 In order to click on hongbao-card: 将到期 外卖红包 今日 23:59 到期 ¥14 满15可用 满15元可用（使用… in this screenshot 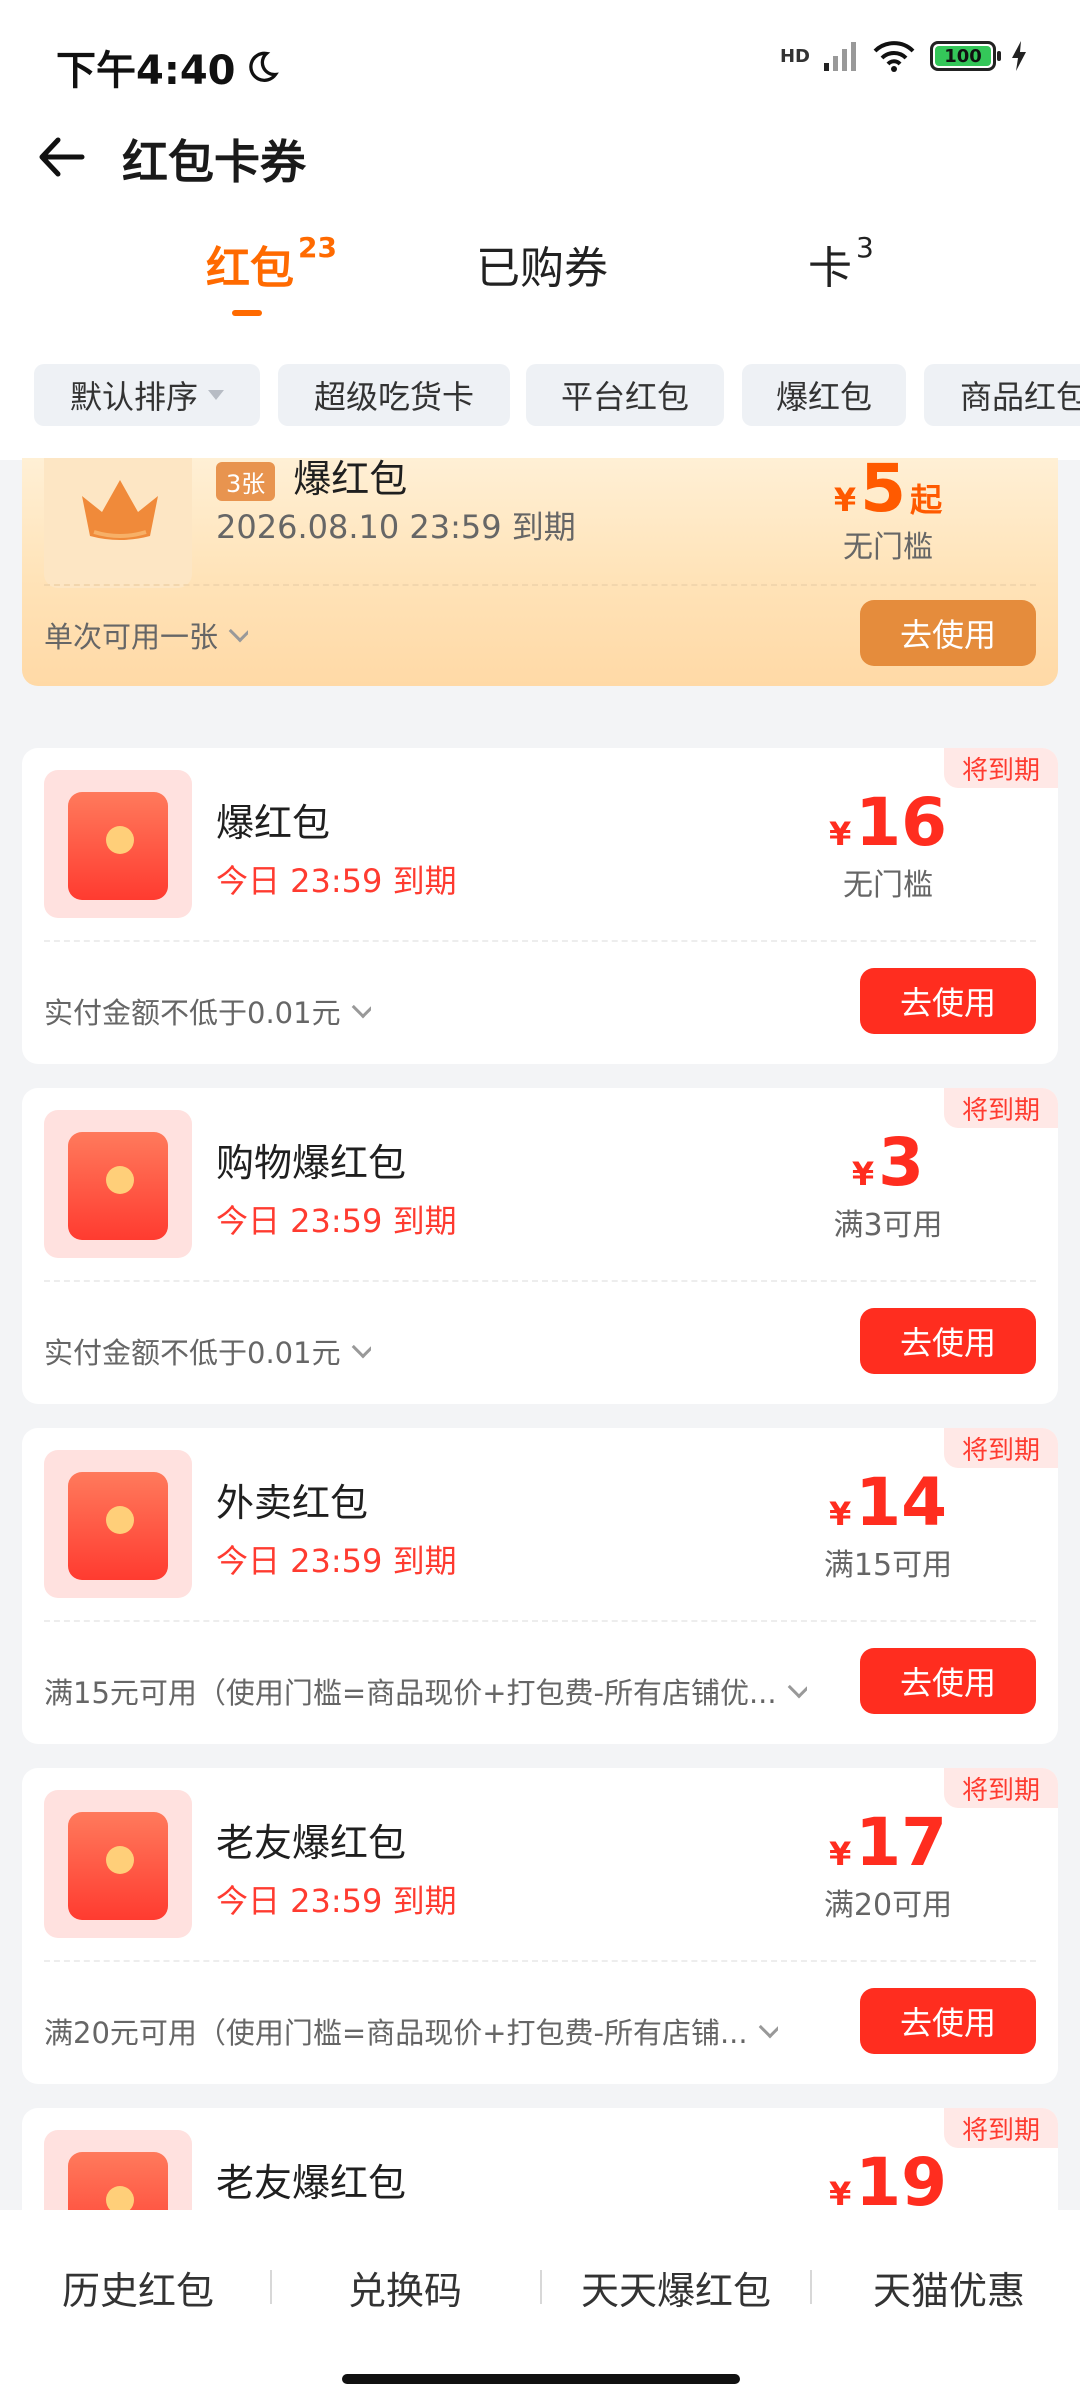, I will do `click(540, 1586)`.